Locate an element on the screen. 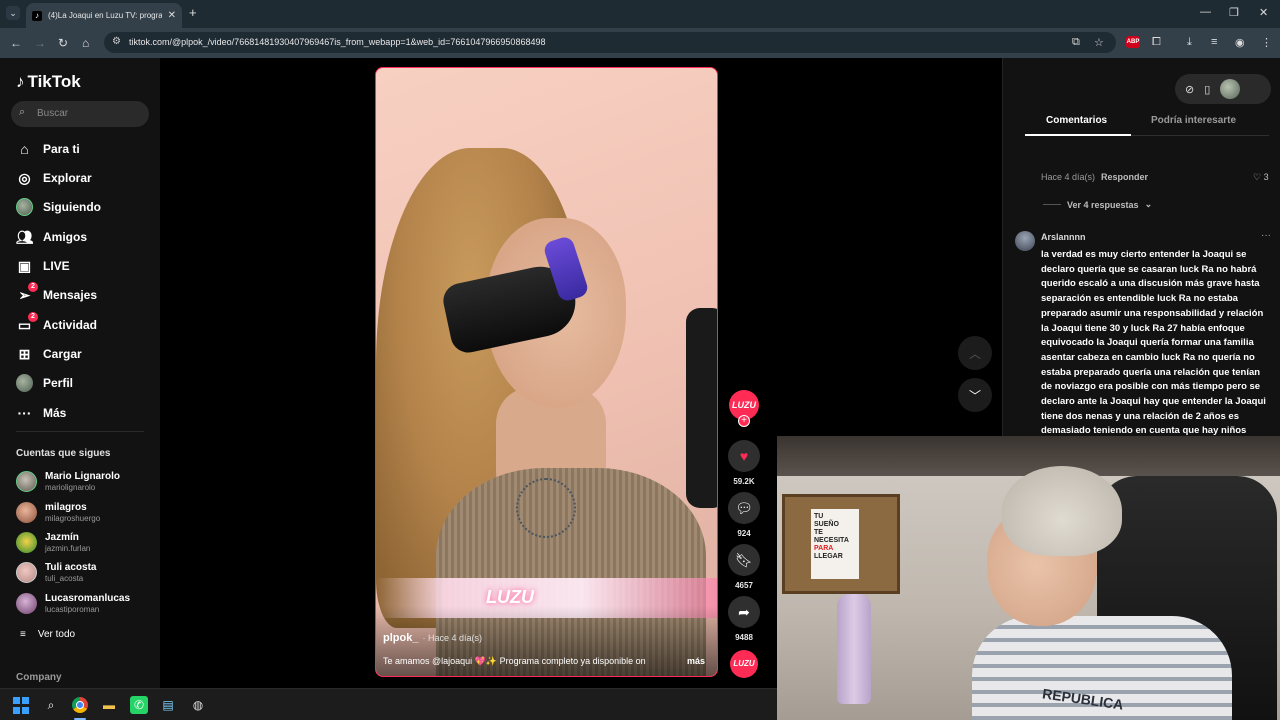 Image resolution: width=1280 pixels, height=720 pixels. nav-explorar: ◎ Explorar is located at coordinates (54, 178).